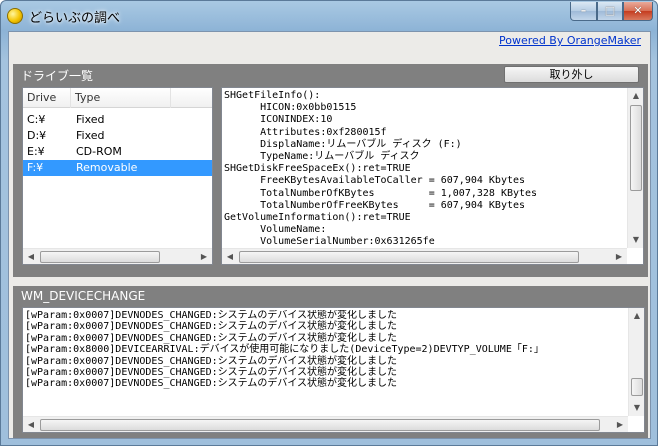 The image size is (658, 446). What do you see at coordinates (99, 151) in the screenshot?
I see `drive-type: CD-ROM` at bounding box center [99, 151].